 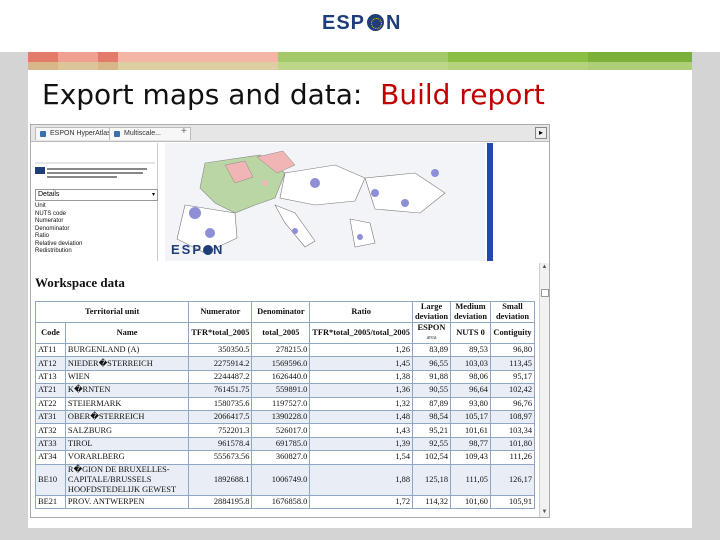 I want to click on table-cell-code: AT33, so click(x=50, y=444).